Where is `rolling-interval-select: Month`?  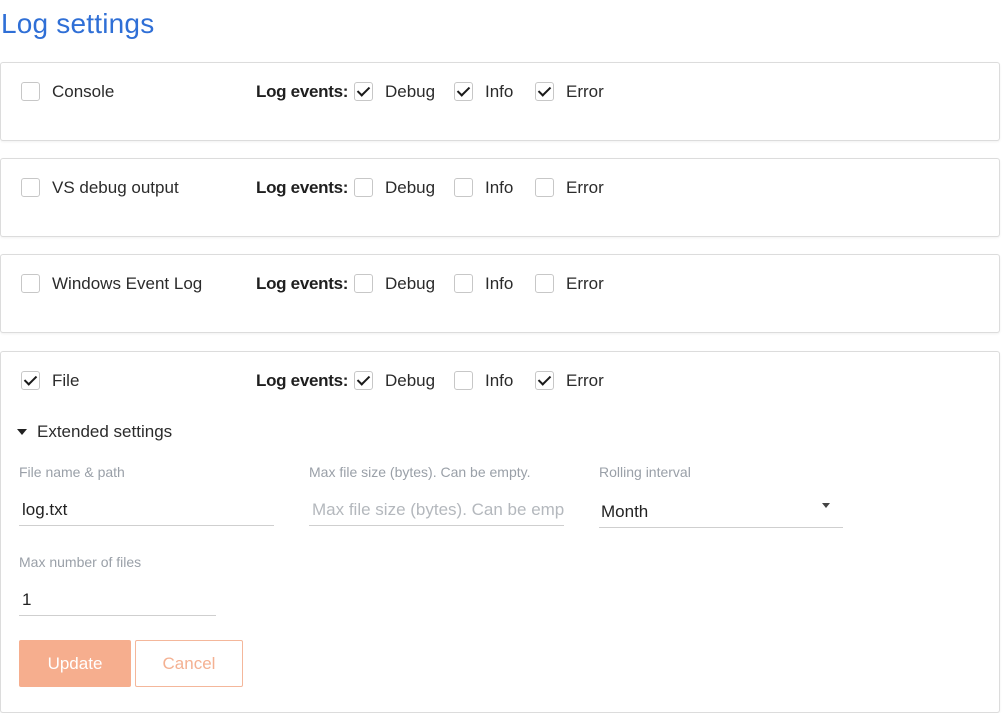 rolling-interval-select: Month is located at coordinates (721, 511).